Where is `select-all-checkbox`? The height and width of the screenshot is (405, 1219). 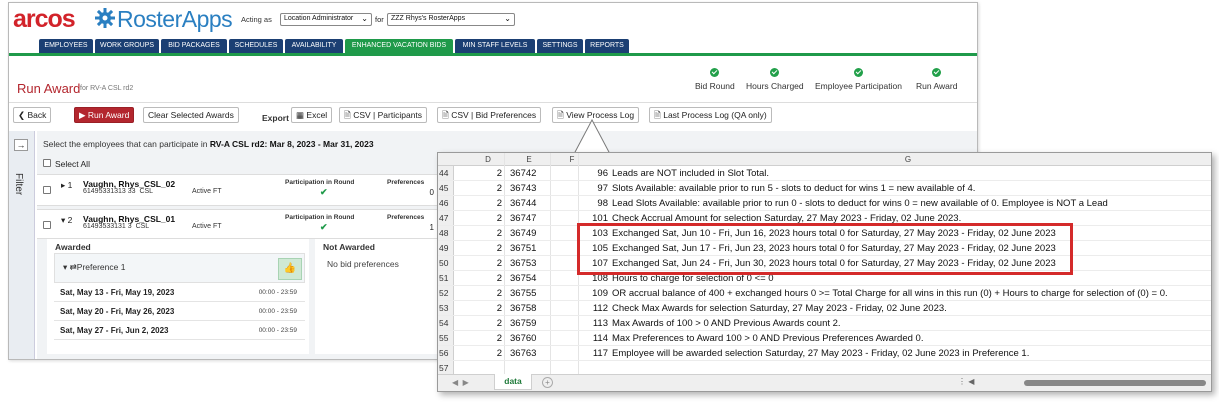 select-all-checkbox is located at coordinates (47, 163).